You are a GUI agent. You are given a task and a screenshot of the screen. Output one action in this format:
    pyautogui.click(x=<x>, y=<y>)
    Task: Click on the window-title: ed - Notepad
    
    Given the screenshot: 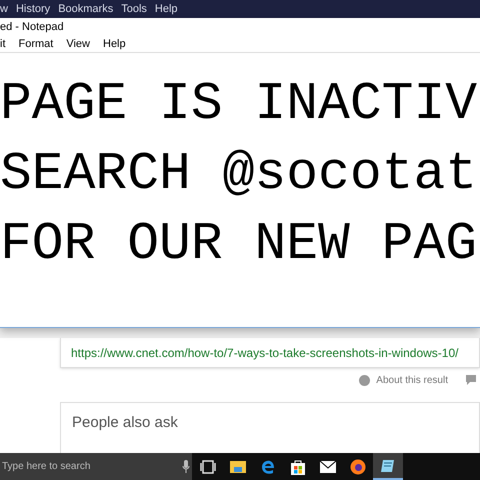 What is the action you would take?
    pyautogui.click(x=32, y=27)
    